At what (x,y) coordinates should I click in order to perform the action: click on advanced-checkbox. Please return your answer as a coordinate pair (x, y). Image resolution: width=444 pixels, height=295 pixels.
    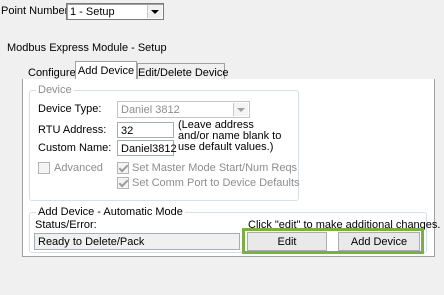
    Looking at the image, I should click on (44, 168).